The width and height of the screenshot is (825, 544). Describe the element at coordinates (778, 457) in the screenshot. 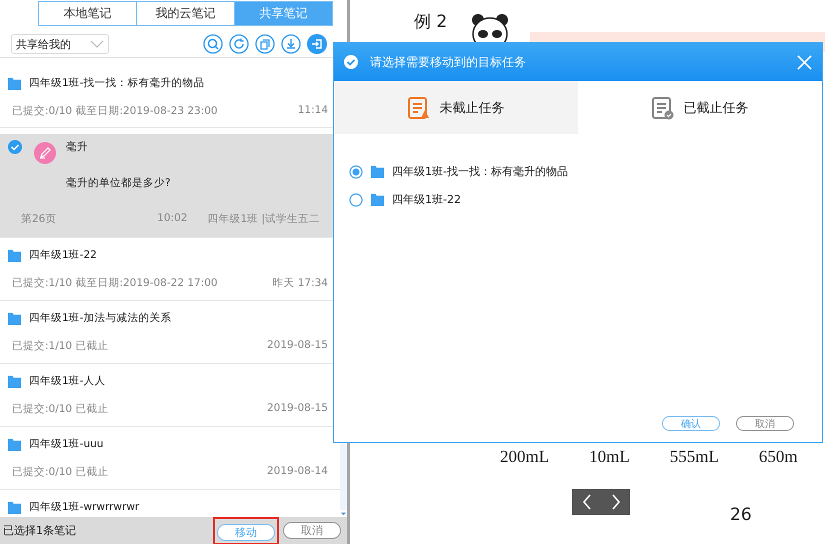

I see `amount-label: 650m` at that location.